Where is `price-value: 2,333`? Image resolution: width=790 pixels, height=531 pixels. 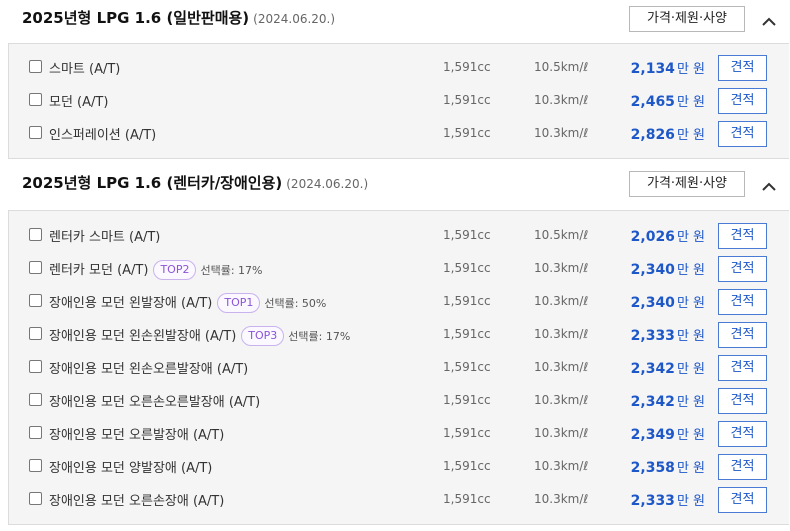 price-value: 2,333 is located at coordinates (652, 501).